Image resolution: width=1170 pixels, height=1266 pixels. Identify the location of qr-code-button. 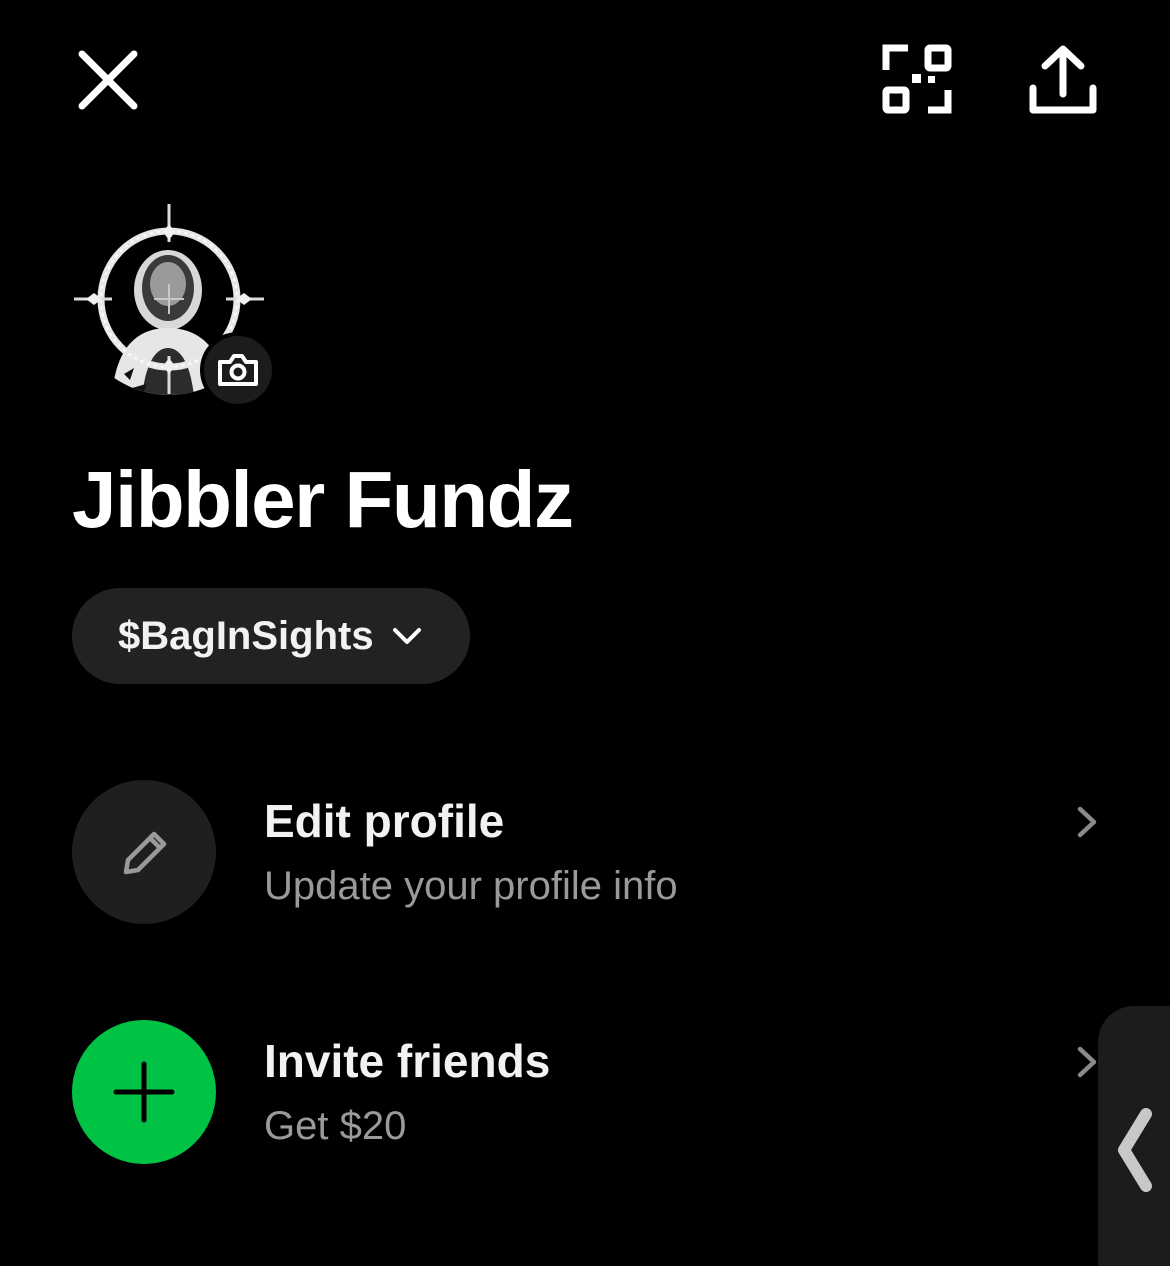
(918, 80).